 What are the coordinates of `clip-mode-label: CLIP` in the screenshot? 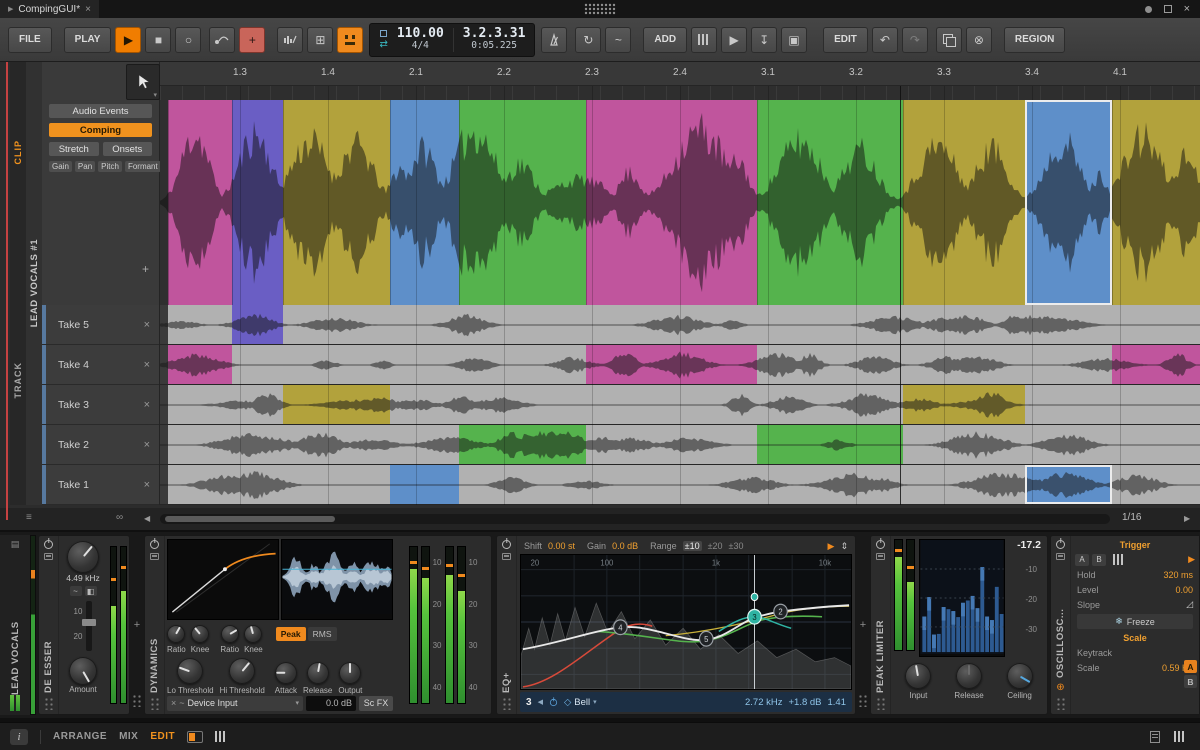 It's located at (18, 152).